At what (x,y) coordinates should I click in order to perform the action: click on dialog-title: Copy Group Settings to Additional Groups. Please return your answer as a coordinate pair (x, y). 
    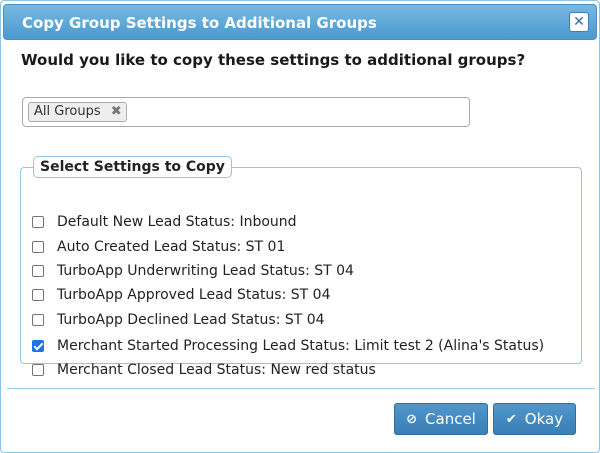
    Looking at the image, I should click on (199, 23).